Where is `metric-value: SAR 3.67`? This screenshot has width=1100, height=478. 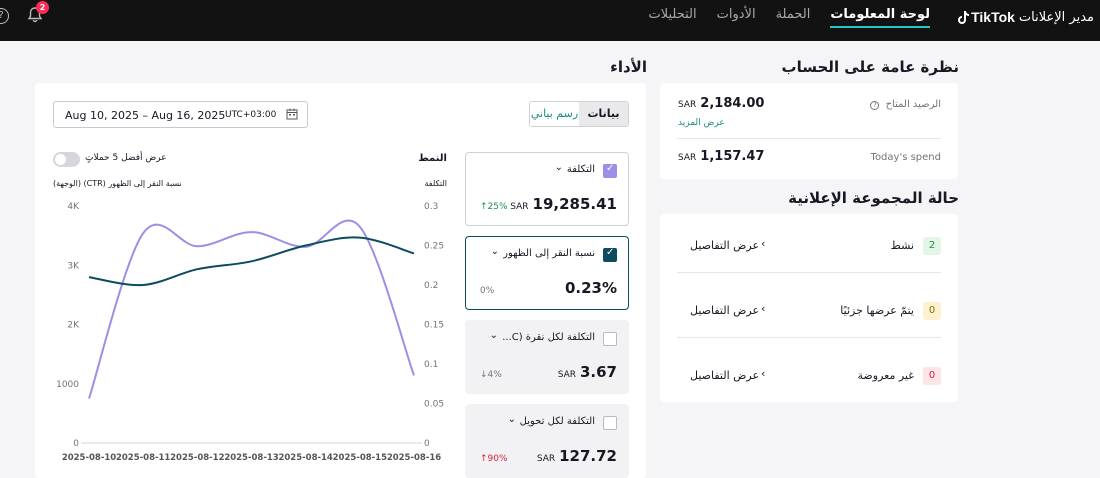 metric-value: SAR 3.67 is located at coordinates (587, 372).